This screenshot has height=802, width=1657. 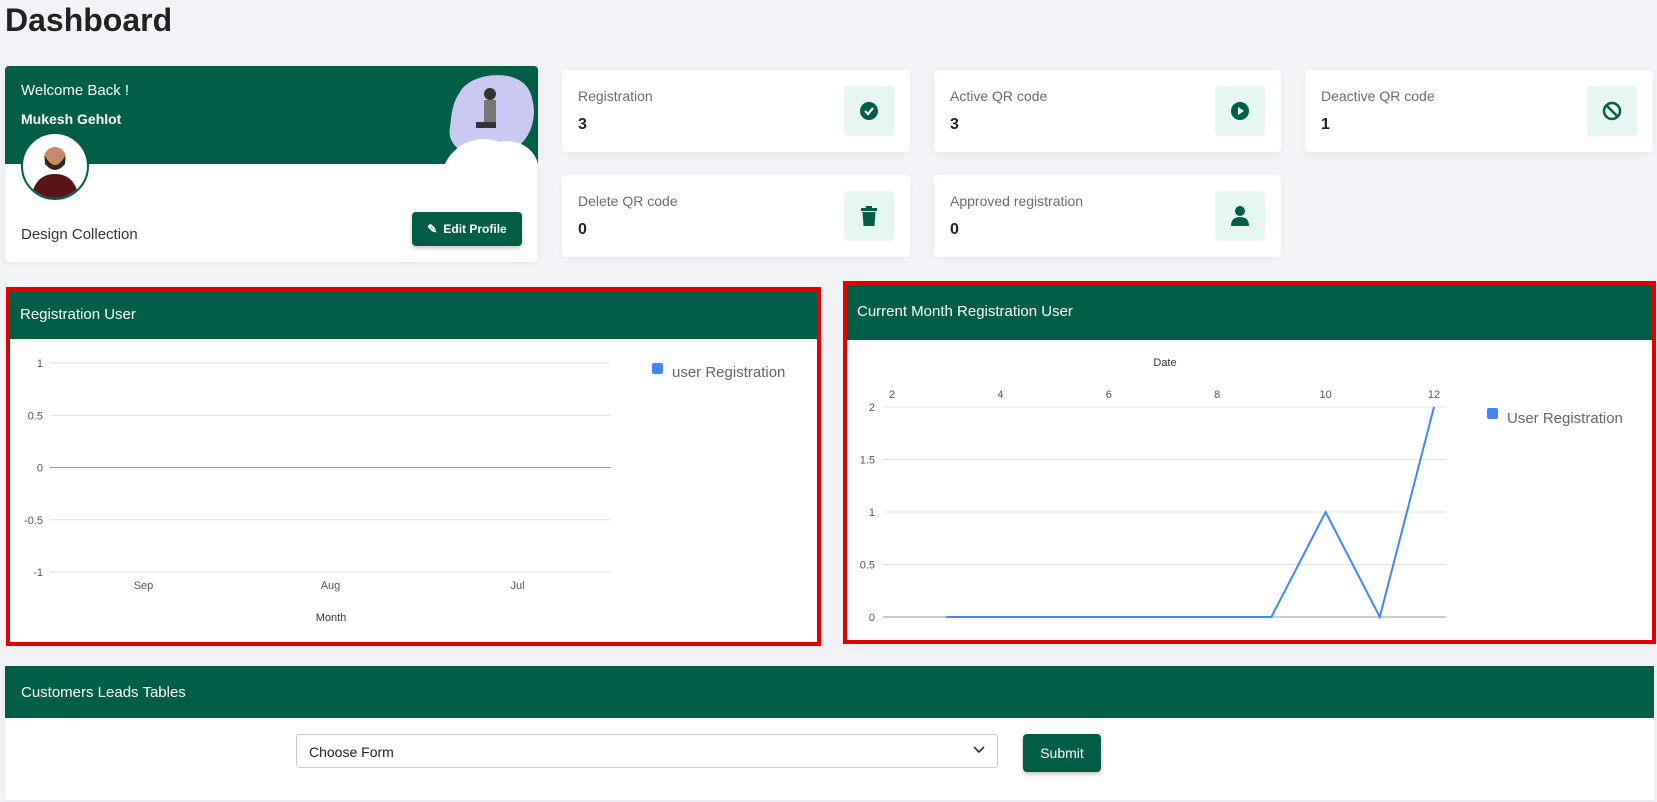 What do you see at coordinates (647, 751) in the screenshot?
I see `choose-form-select: Choose Form` at bounding box center [647, 751].